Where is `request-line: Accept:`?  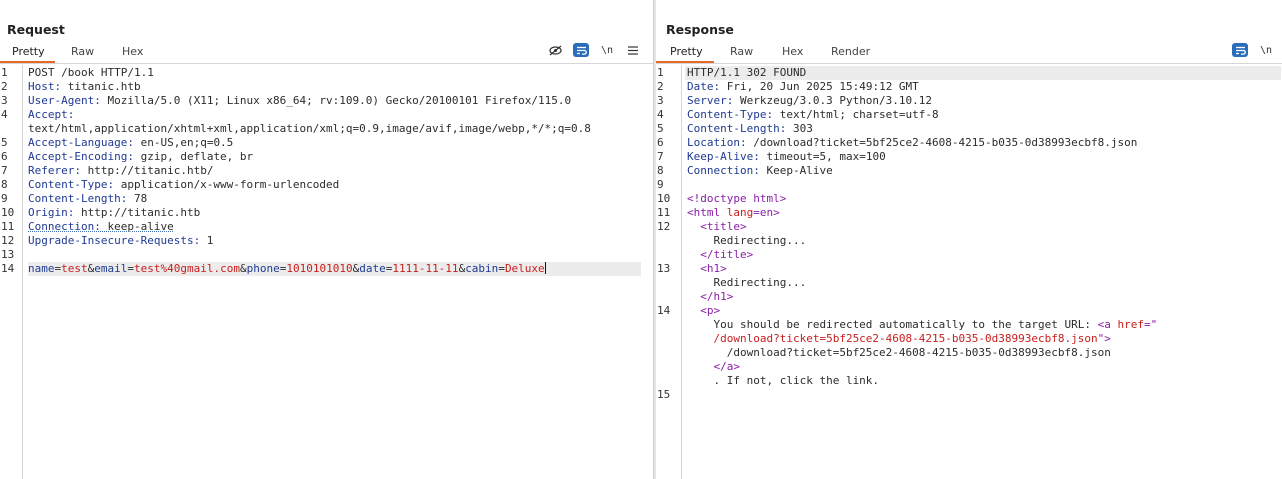
request-line: Accept: is located at coordinates (51, 115).